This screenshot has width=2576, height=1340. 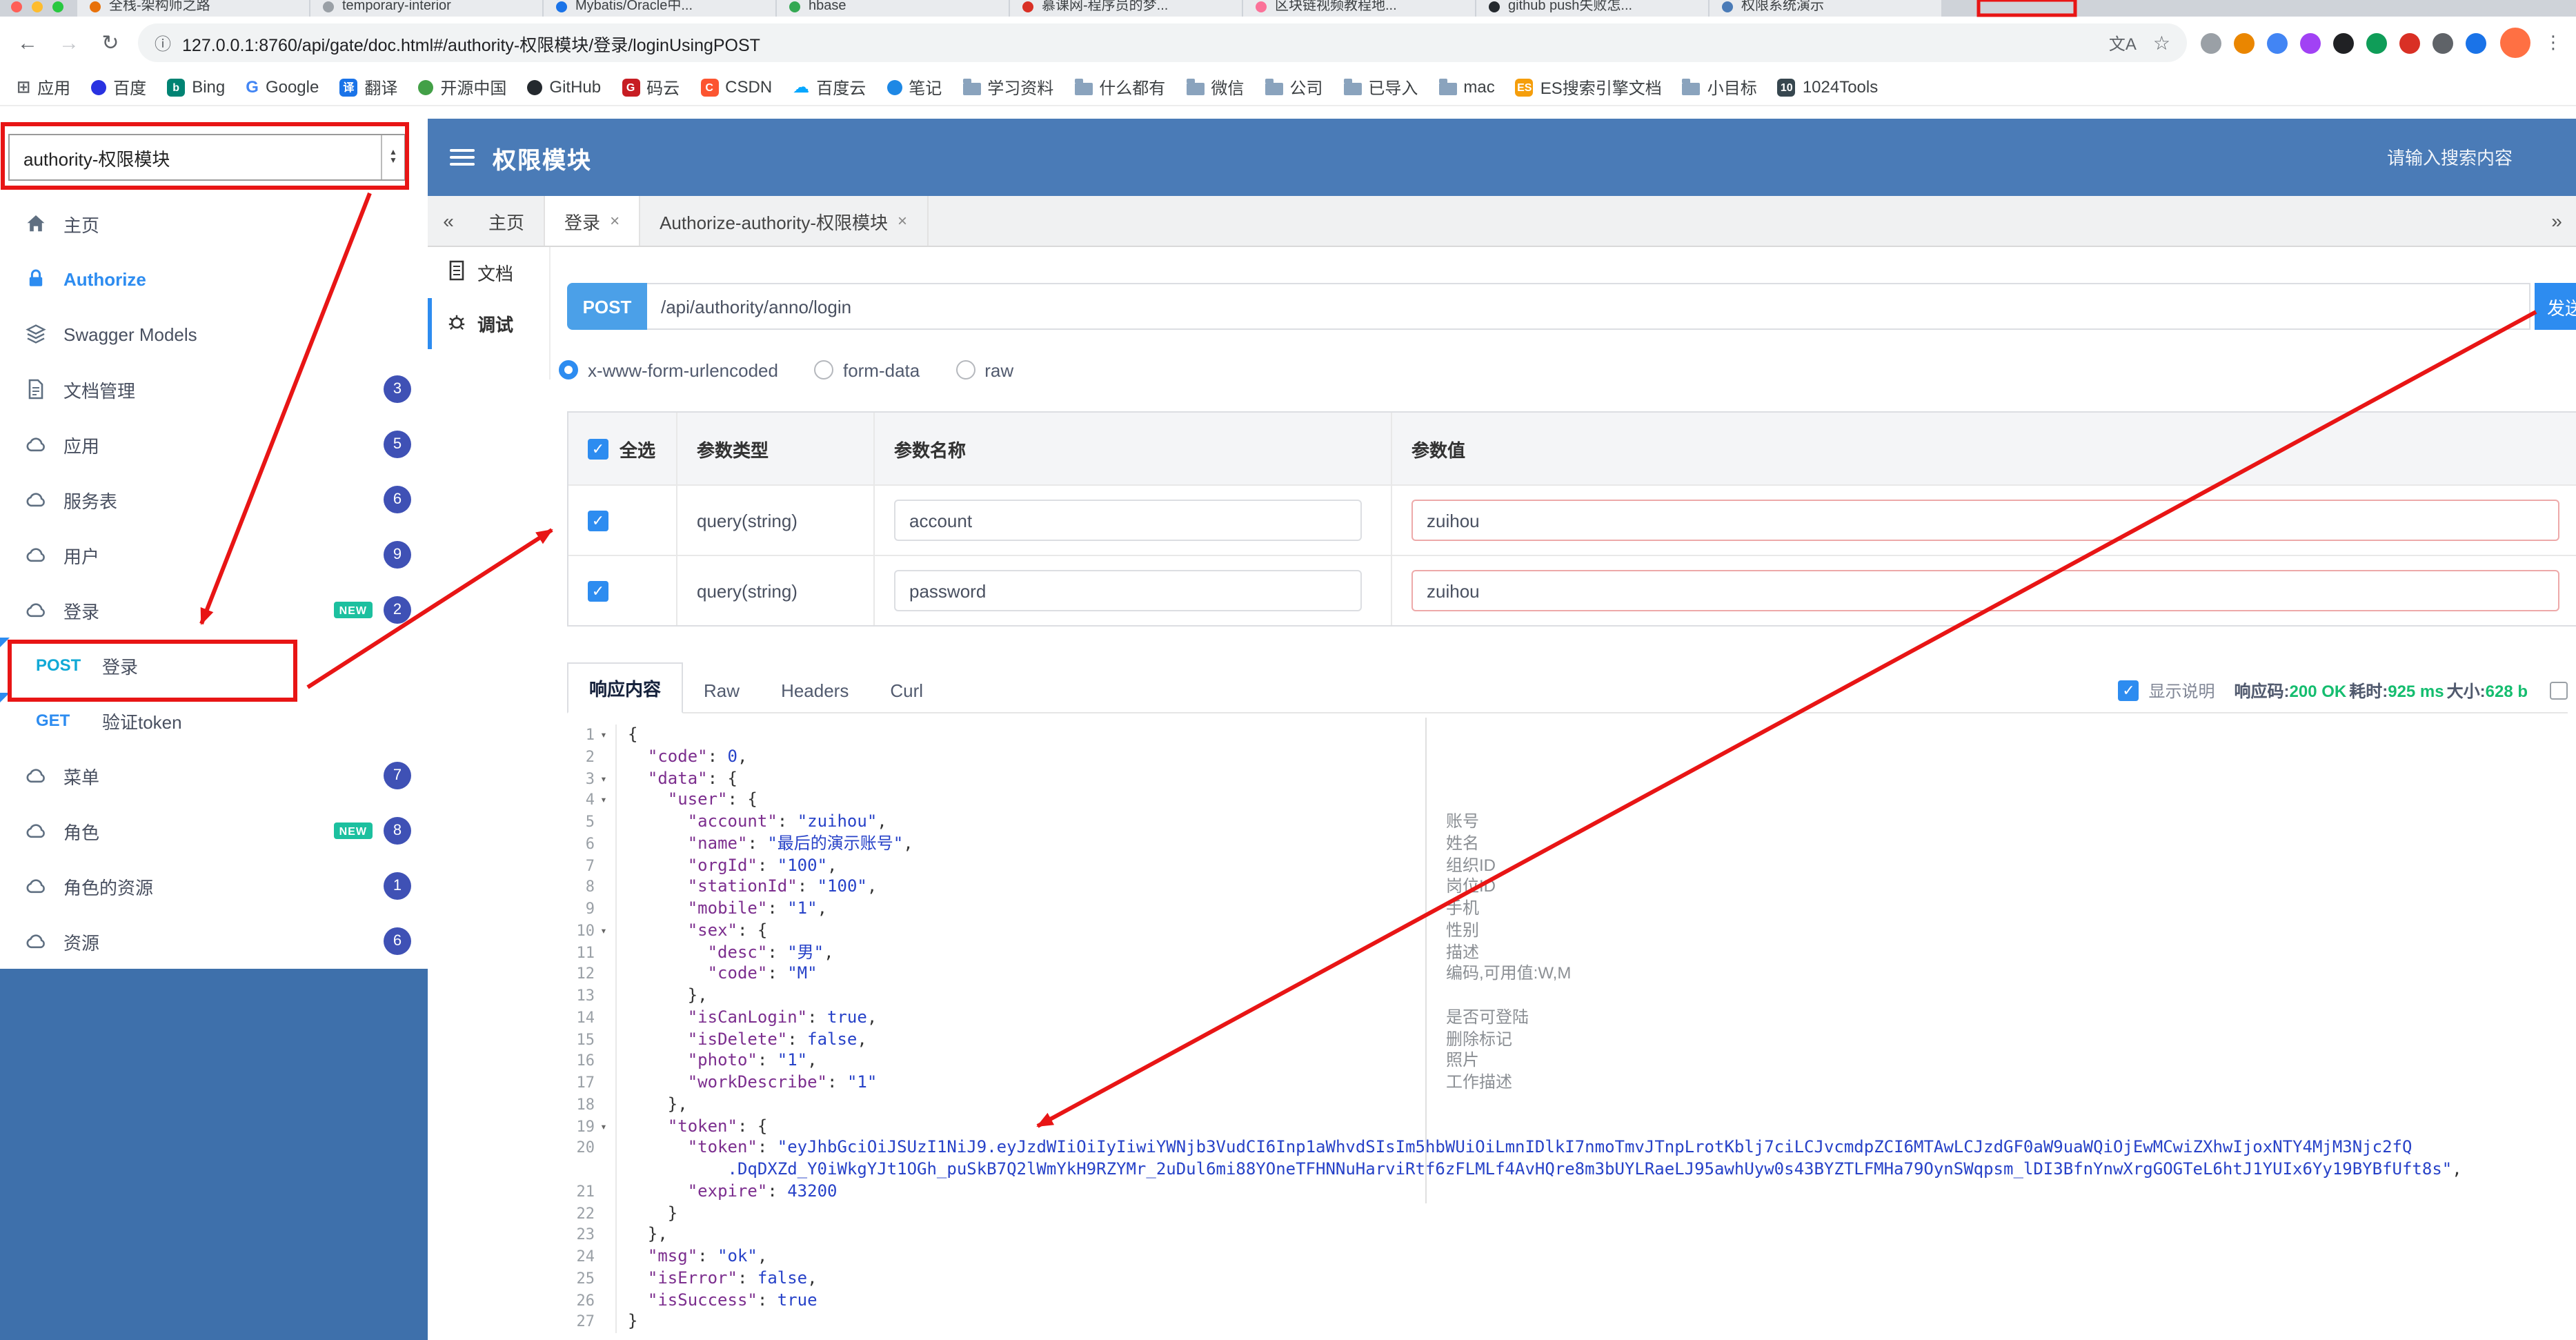 I want to click on browser-tab: 权限系统演示, so click(x=1825, y=8).